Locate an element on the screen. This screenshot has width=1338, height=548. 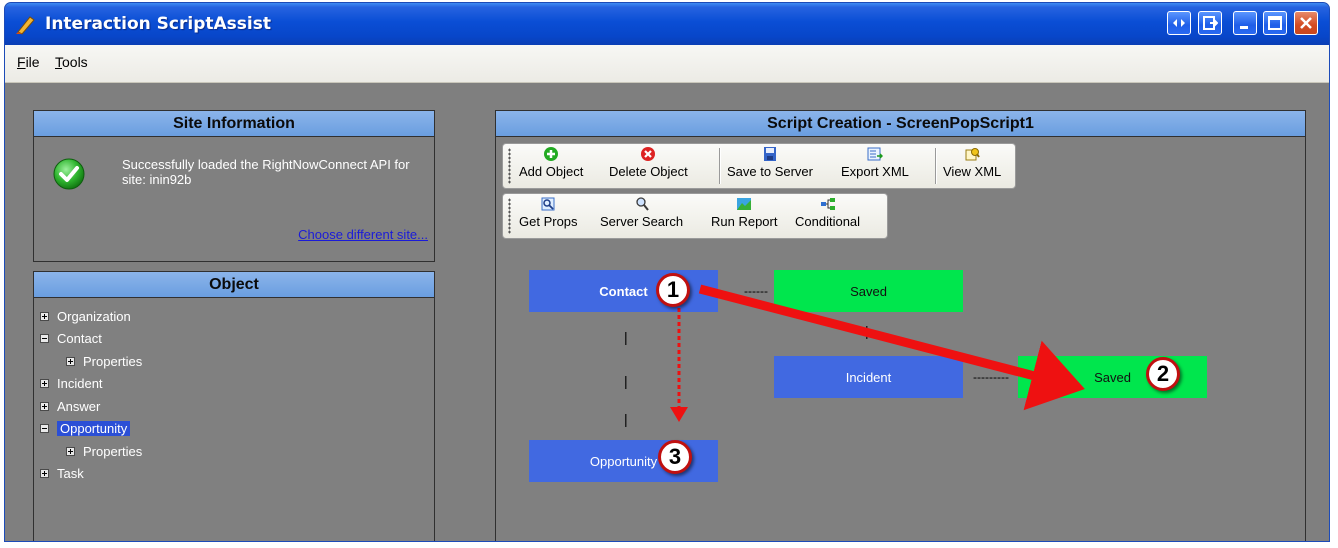
tree-item-label: Task is located at coordinates (70, 473).